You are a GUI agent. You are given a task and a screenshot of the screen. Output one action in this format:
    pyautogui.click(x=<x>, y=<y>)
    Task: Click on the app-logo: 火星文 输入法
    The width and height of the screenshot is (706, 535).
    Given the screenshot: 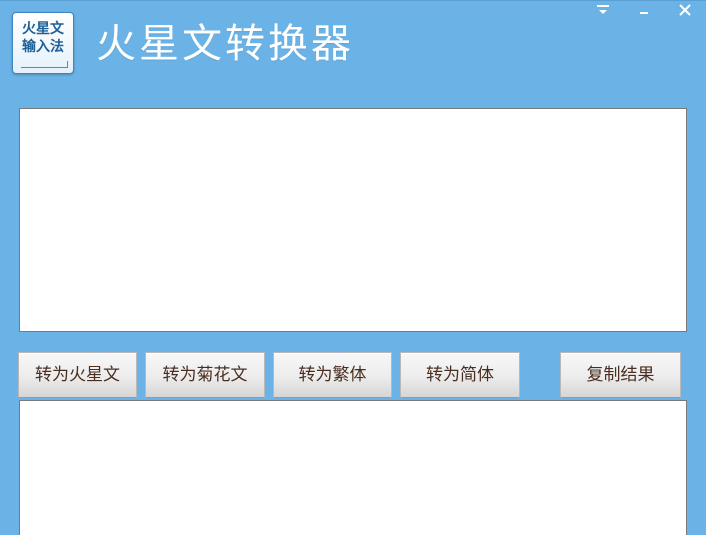 What is the action you would take?
    pyautogui.click(x=43, y=43)
    